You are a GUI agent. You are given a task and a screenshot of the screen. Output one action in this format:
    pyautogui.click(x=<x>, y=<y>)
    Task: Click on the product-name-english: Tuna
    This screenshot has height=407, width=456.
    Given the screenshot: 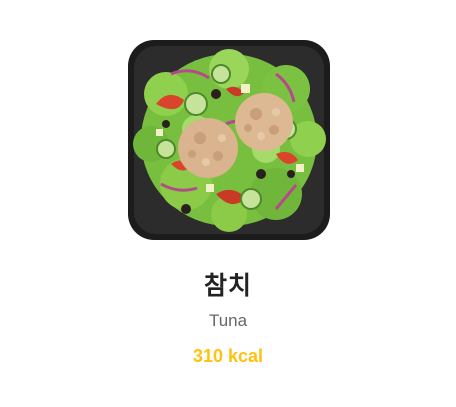 What is the action you would take?
    pyautogui.click(x=228, y=320)
    